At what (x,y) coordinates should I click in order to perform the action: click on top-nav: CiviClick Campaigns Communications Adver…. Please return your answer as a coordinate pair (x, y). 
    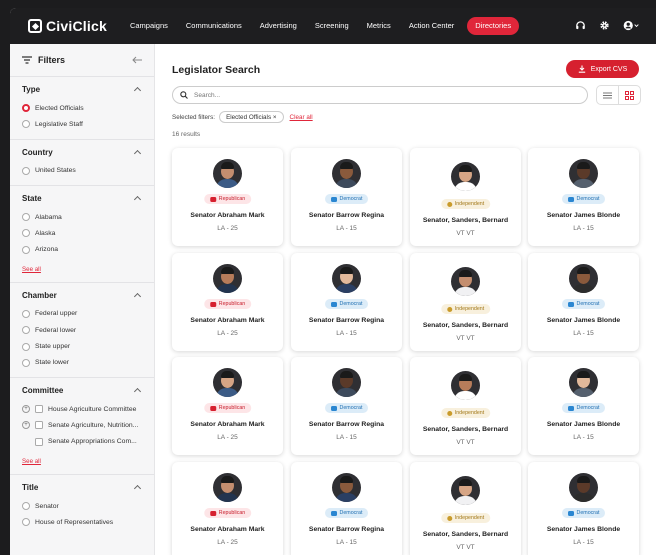
    Looking at the image, I should click on (333, 26).